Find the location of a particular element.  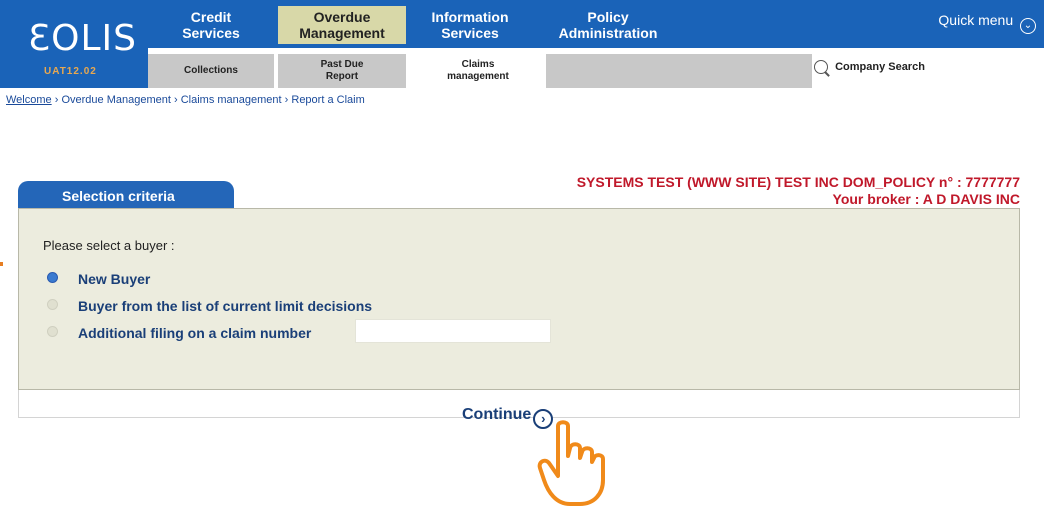

search-icon is located at coordinates (821, 67).